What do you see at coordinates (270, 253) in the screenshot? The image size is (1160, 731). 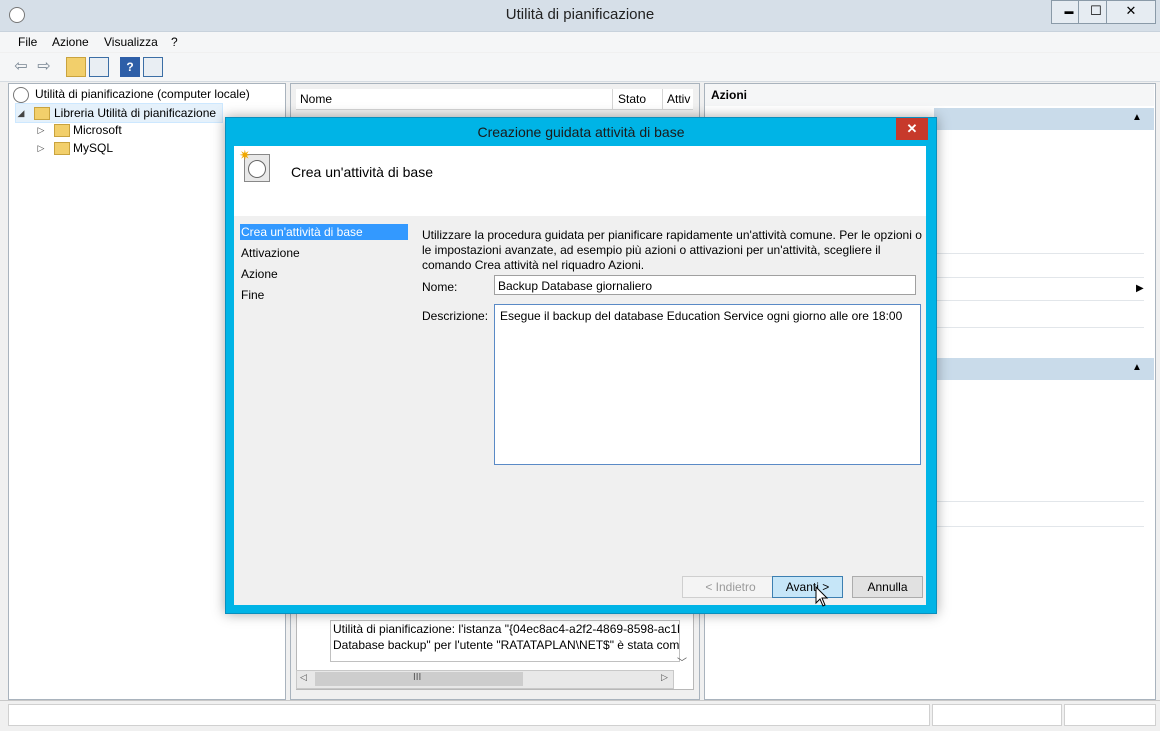 I see `step-label: Attivazione` at bounding box center [270, 253].